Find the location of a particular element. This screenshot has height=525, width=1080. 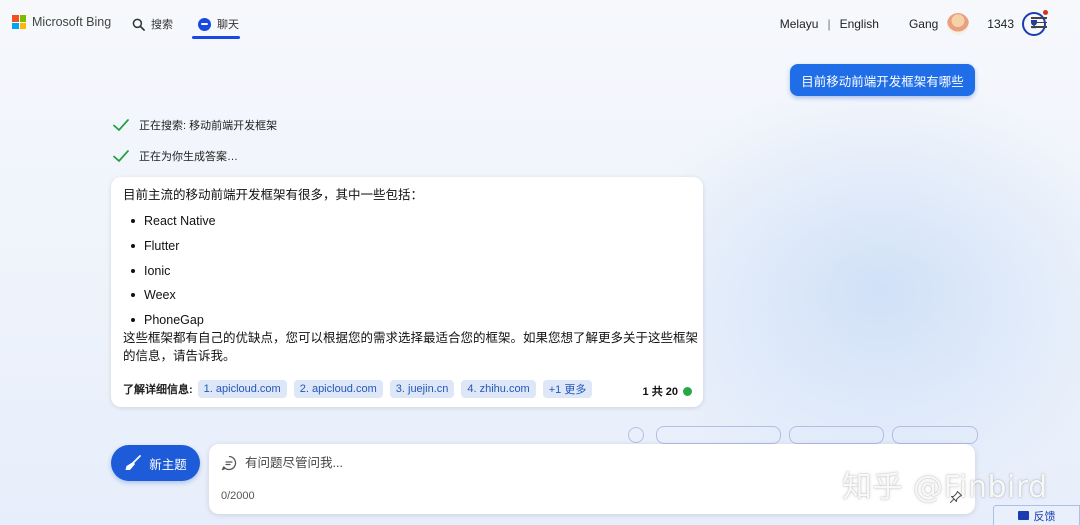

help-icon is located at coordinates (636, 435).